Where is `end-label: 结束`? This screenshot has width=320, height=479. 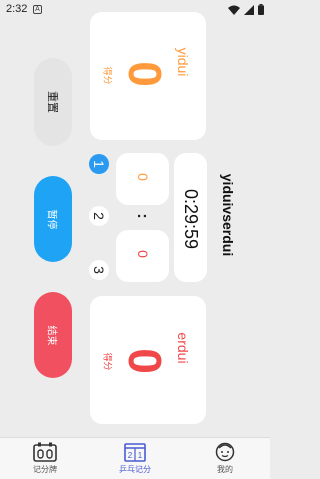 end-label: 结束 is located at coordinates (51, 335).